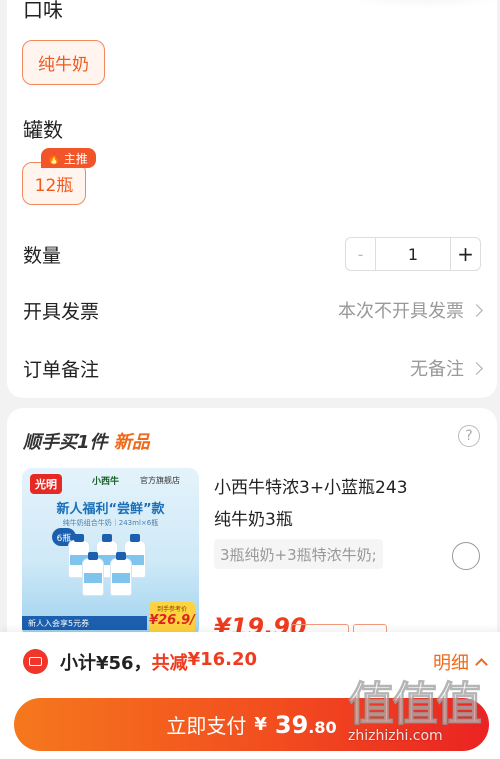  I want to click on pay-label: 立即支付, so click(206, 726).